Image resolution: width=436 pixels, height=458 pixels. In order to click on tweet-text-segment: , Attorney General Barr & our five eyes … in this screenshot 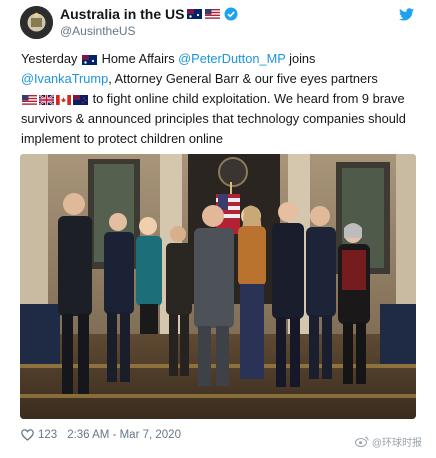, I will do `click(243, 78)`.